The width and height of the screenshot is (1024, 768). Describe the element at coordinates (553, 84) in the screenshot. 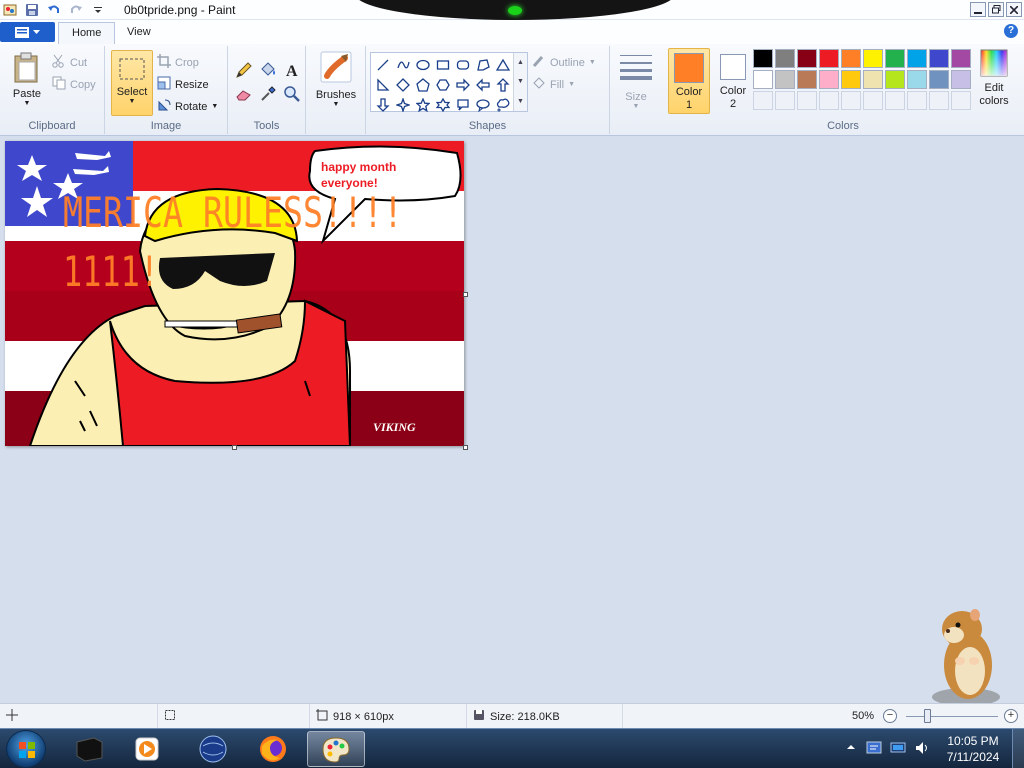

I see `fill-button: Fill ▼` at that location.